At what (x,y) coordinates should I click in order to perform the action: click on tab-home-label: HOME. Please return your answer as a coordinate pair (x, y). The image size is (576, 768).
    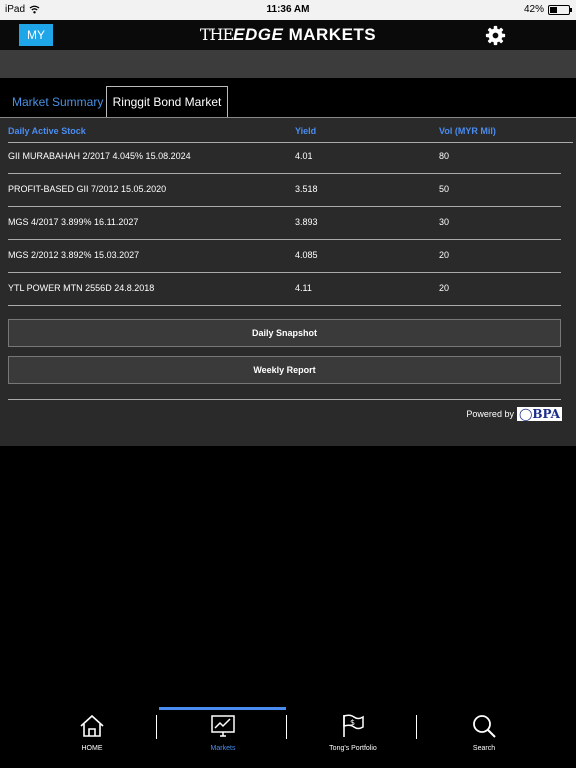
    Looking at the image, I should click on (92, 748).